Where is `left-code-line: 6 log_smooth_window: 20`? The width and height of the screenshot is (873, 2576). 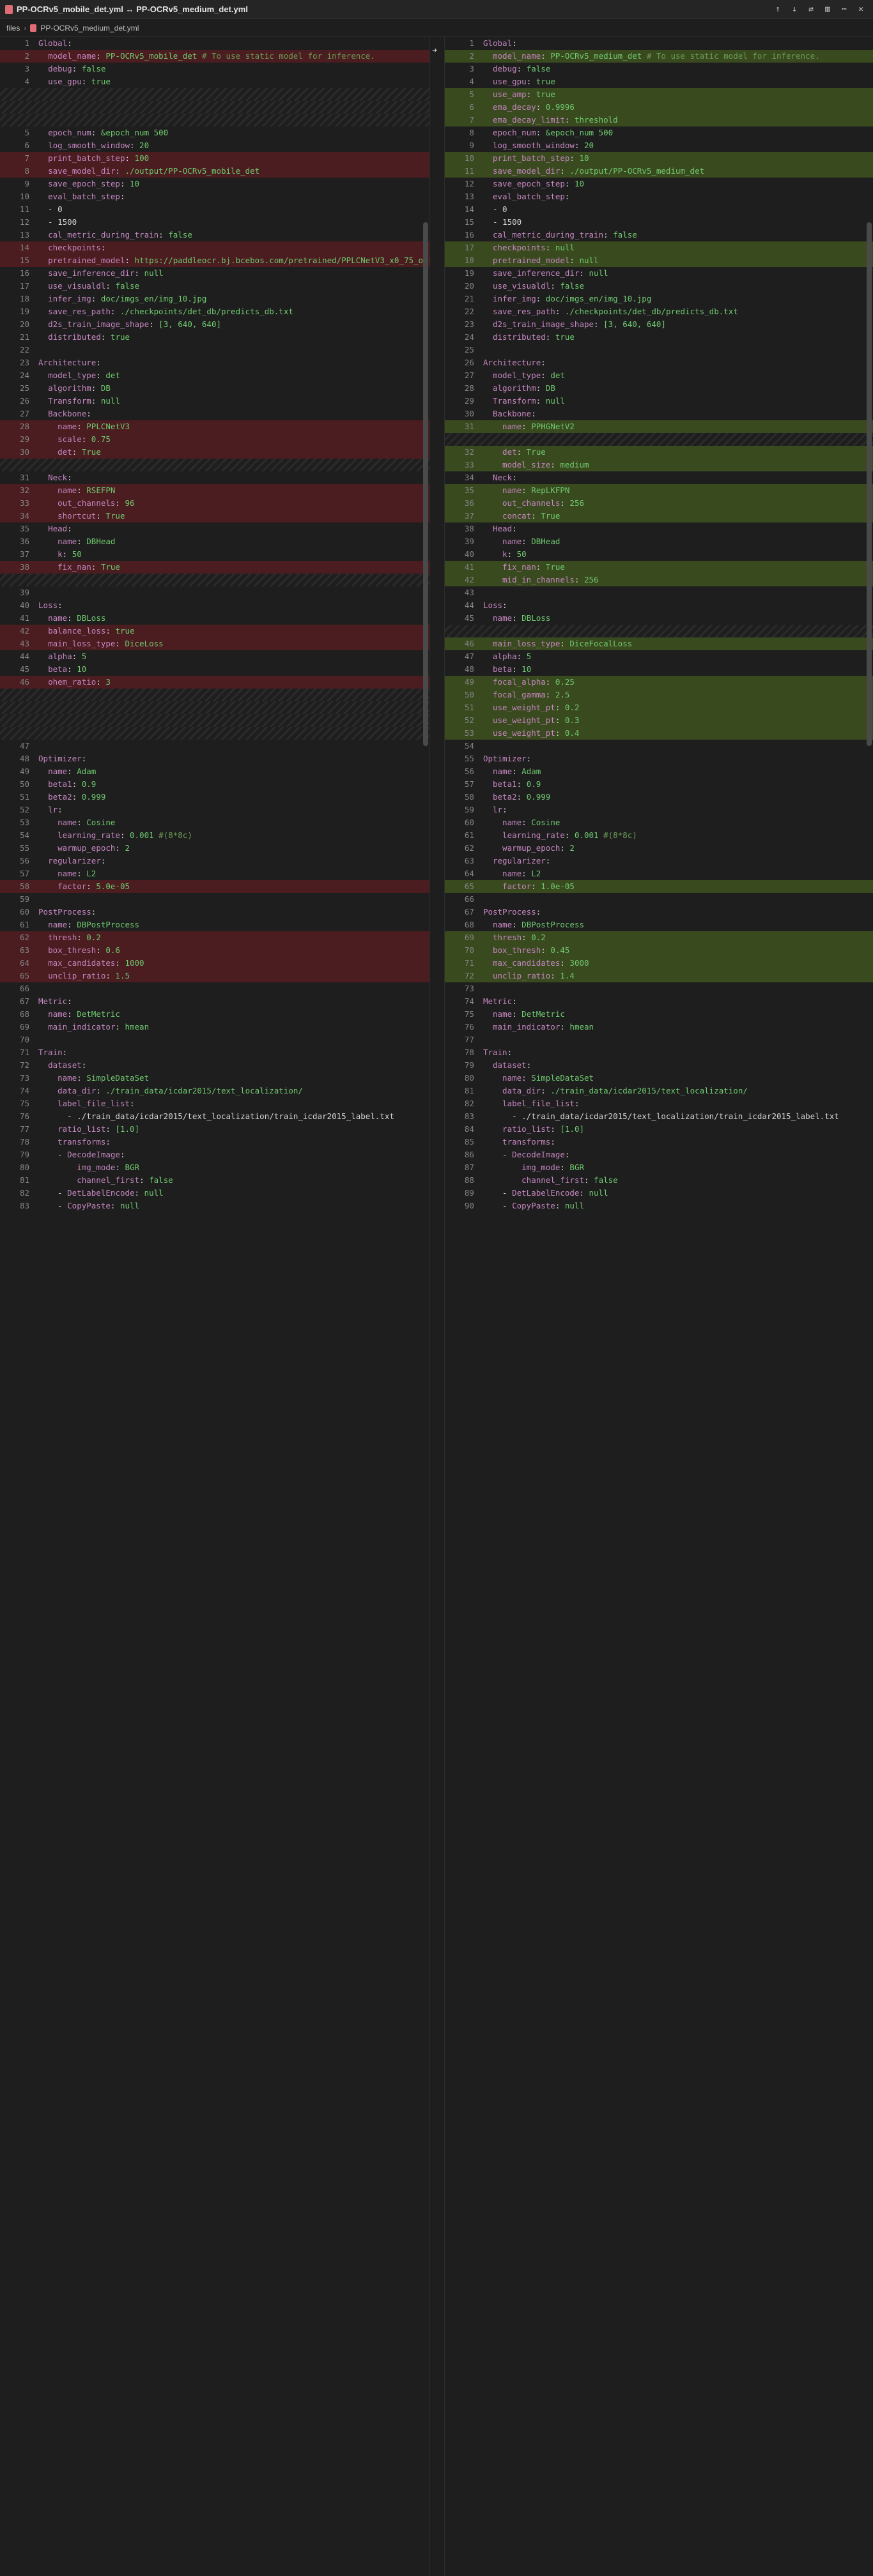
left-code-line: 6 log_smooth_window: 20 is located at coordinates (214, 145).